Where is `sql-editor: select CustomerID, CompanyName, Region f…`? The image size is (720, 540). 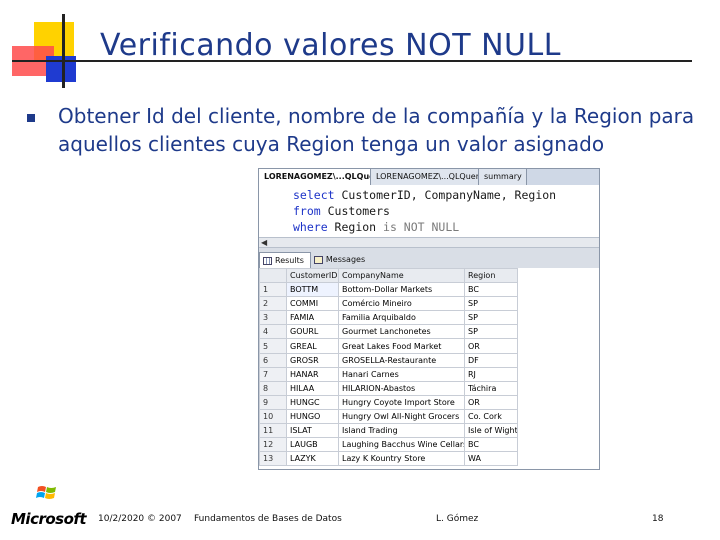 sql-editor: select CustomerID, CompanyName, Region f… is located at coordinates (429, 211).